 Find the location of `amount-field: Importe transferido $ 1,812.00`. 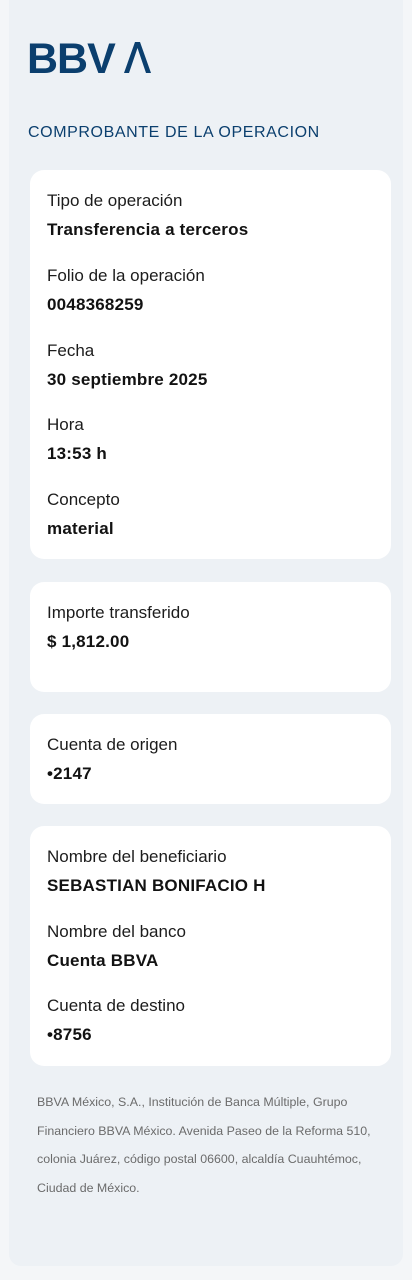

amount-field: Importe transferido $ 1,812.00 is located at coordinates (213, 627).